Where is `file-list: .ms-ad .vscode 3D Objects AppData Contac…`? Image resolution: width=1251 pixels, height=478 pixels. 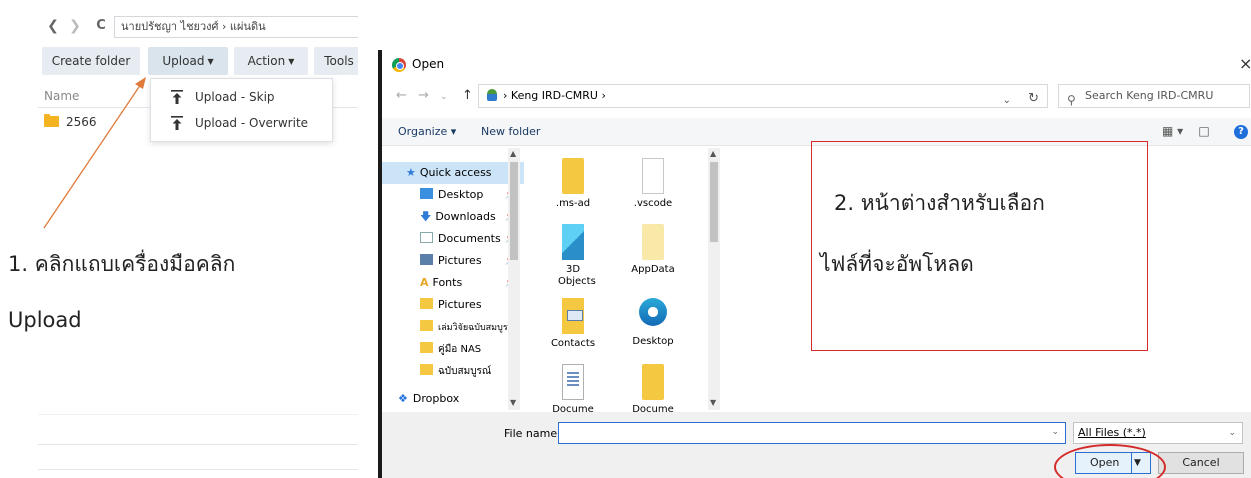 file-list: .ms-ad .vscode 3D Objects AppData Contac… is located at coordinates (627, 281).